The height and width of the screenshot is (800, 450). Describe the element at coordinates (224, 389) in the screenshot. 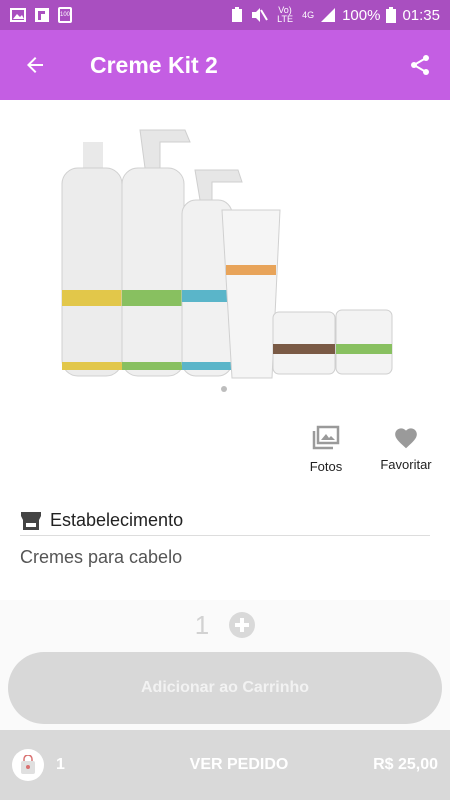

I see `carousel-indicator` at that location.